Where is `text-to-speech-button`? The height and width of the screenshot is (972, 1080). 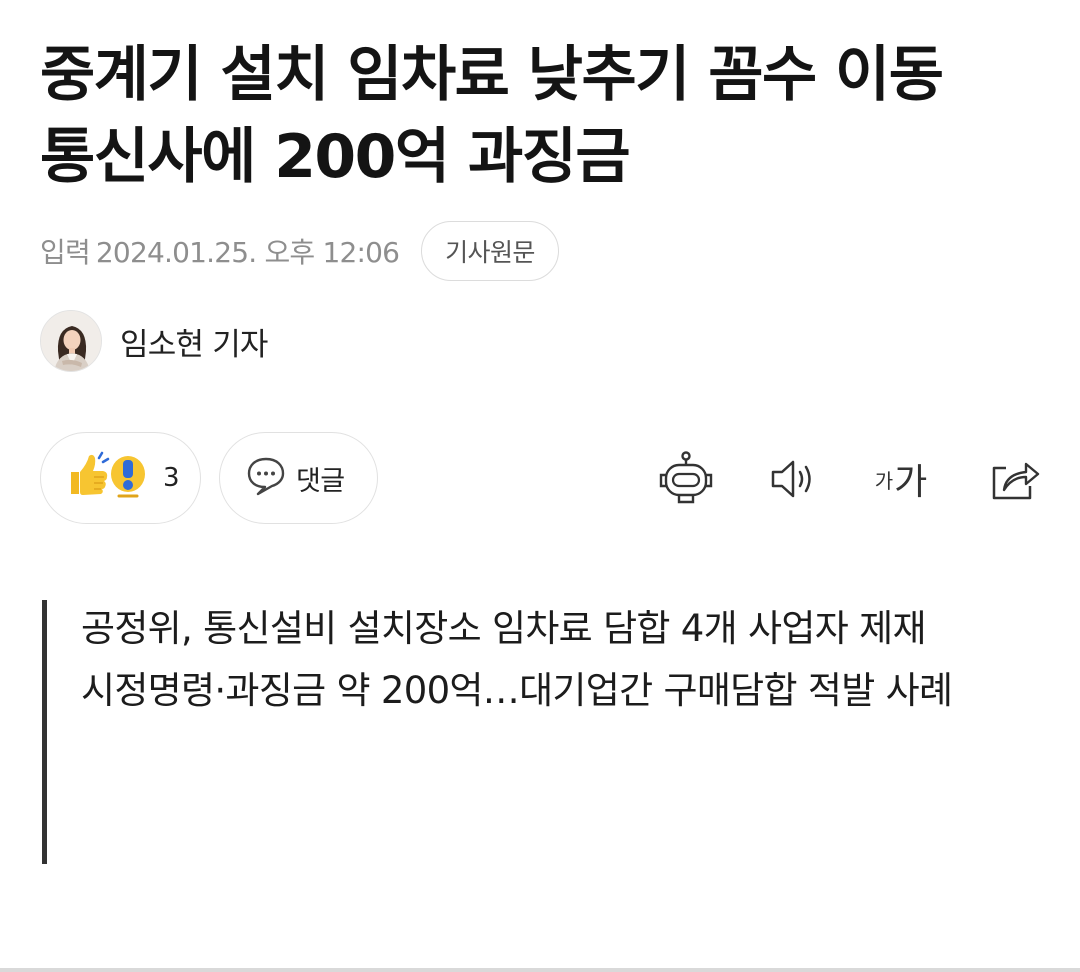
text-to-speech-button is located at coordinates (794, 479).